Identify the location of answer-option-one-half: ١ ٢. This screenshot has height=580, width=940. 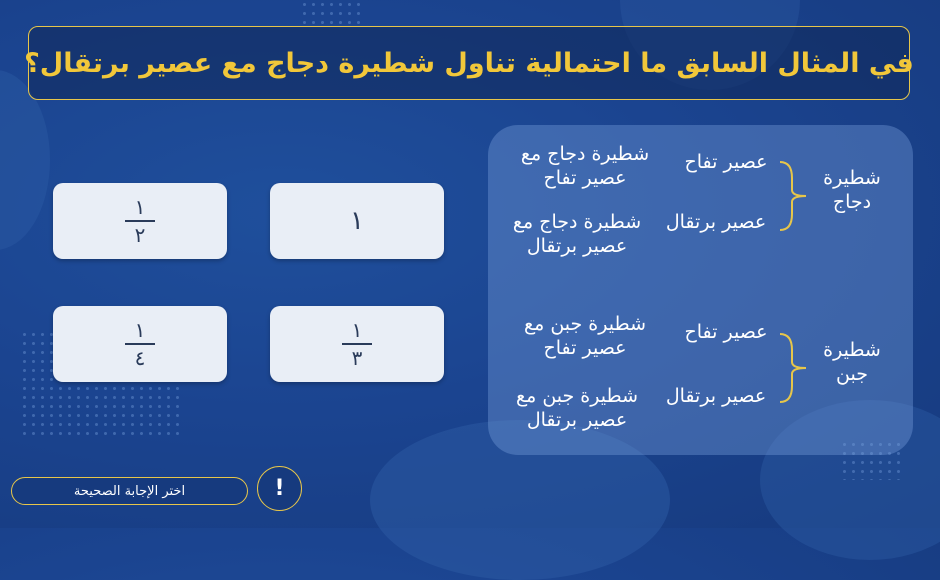
(140, 221).